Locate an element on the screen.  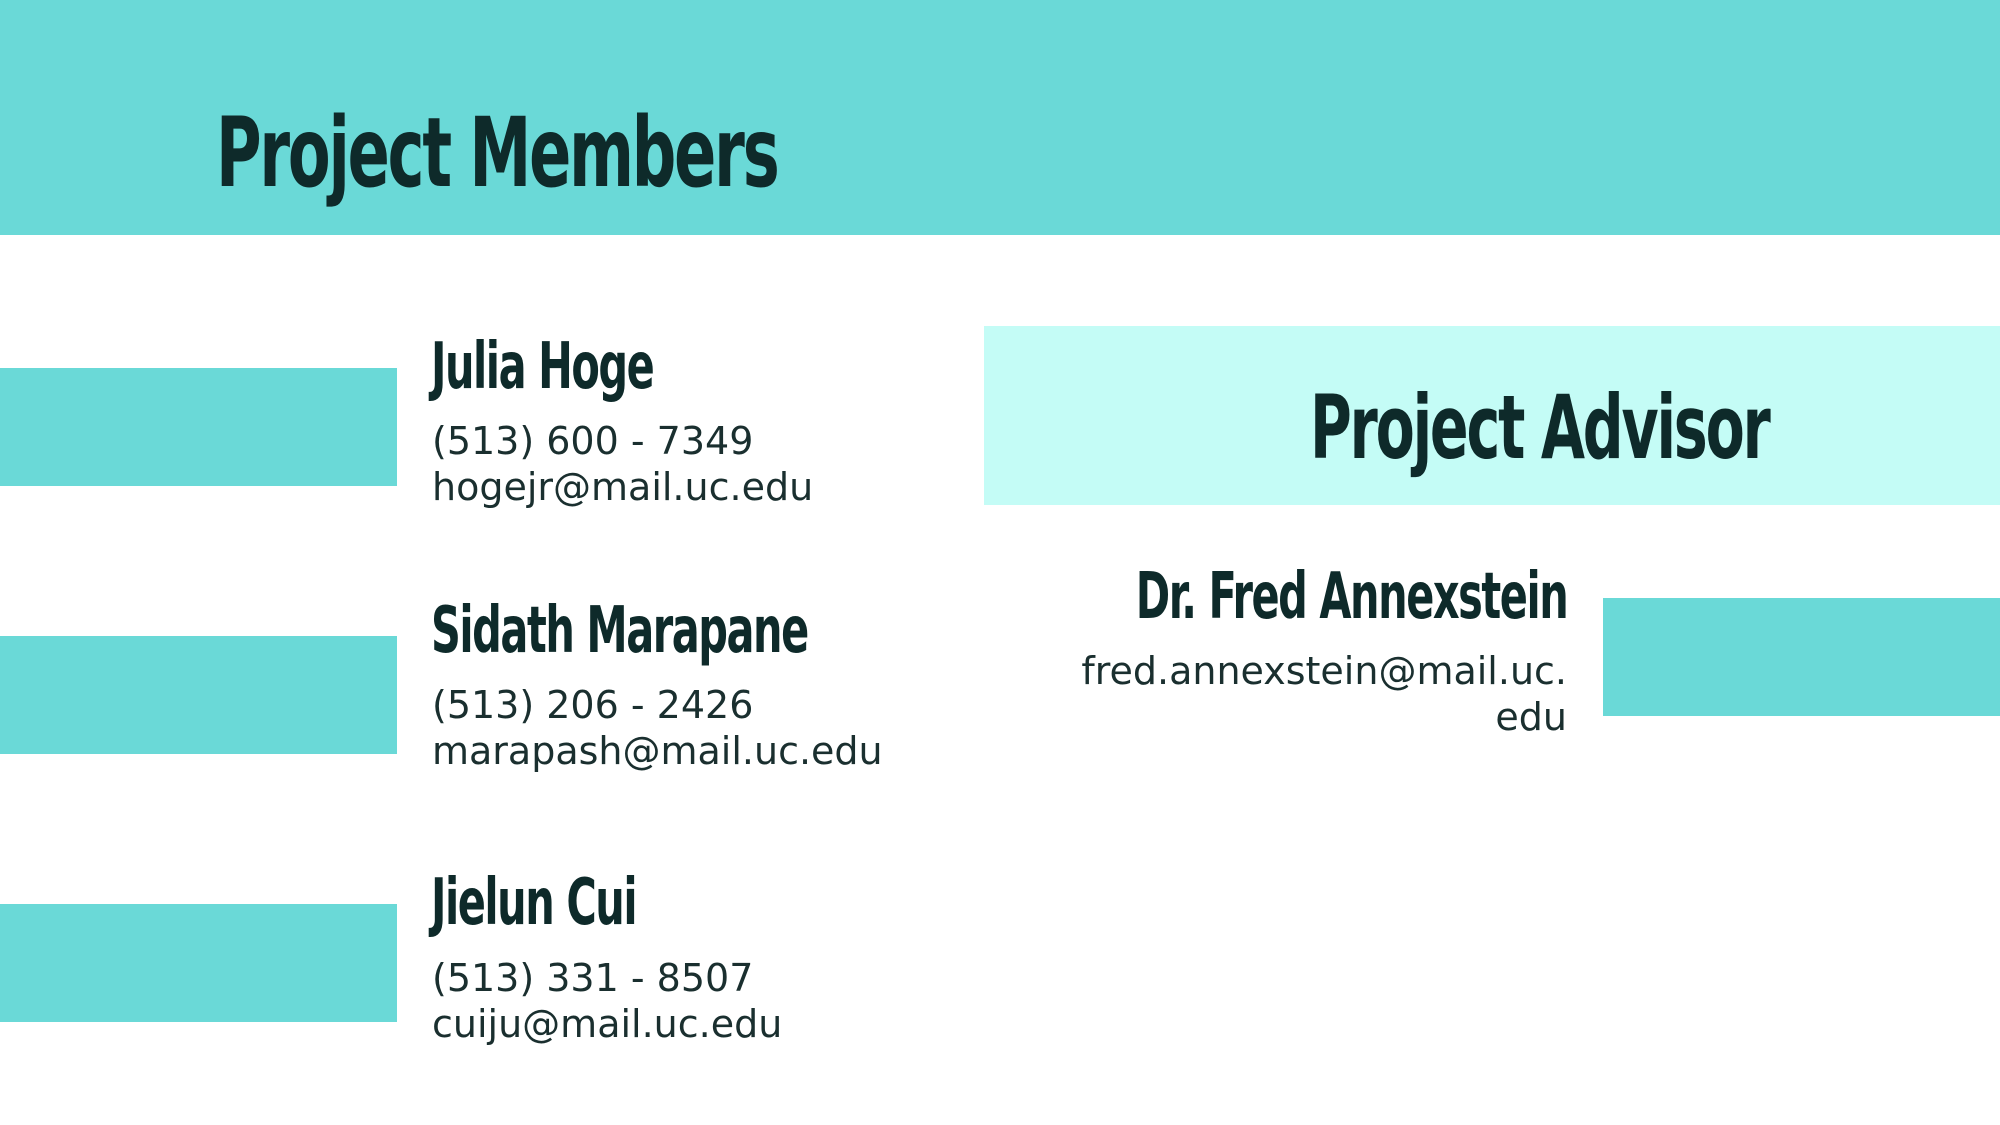
member-email: hogejr@mail.uc.edu is located at coordinates (623, 487).